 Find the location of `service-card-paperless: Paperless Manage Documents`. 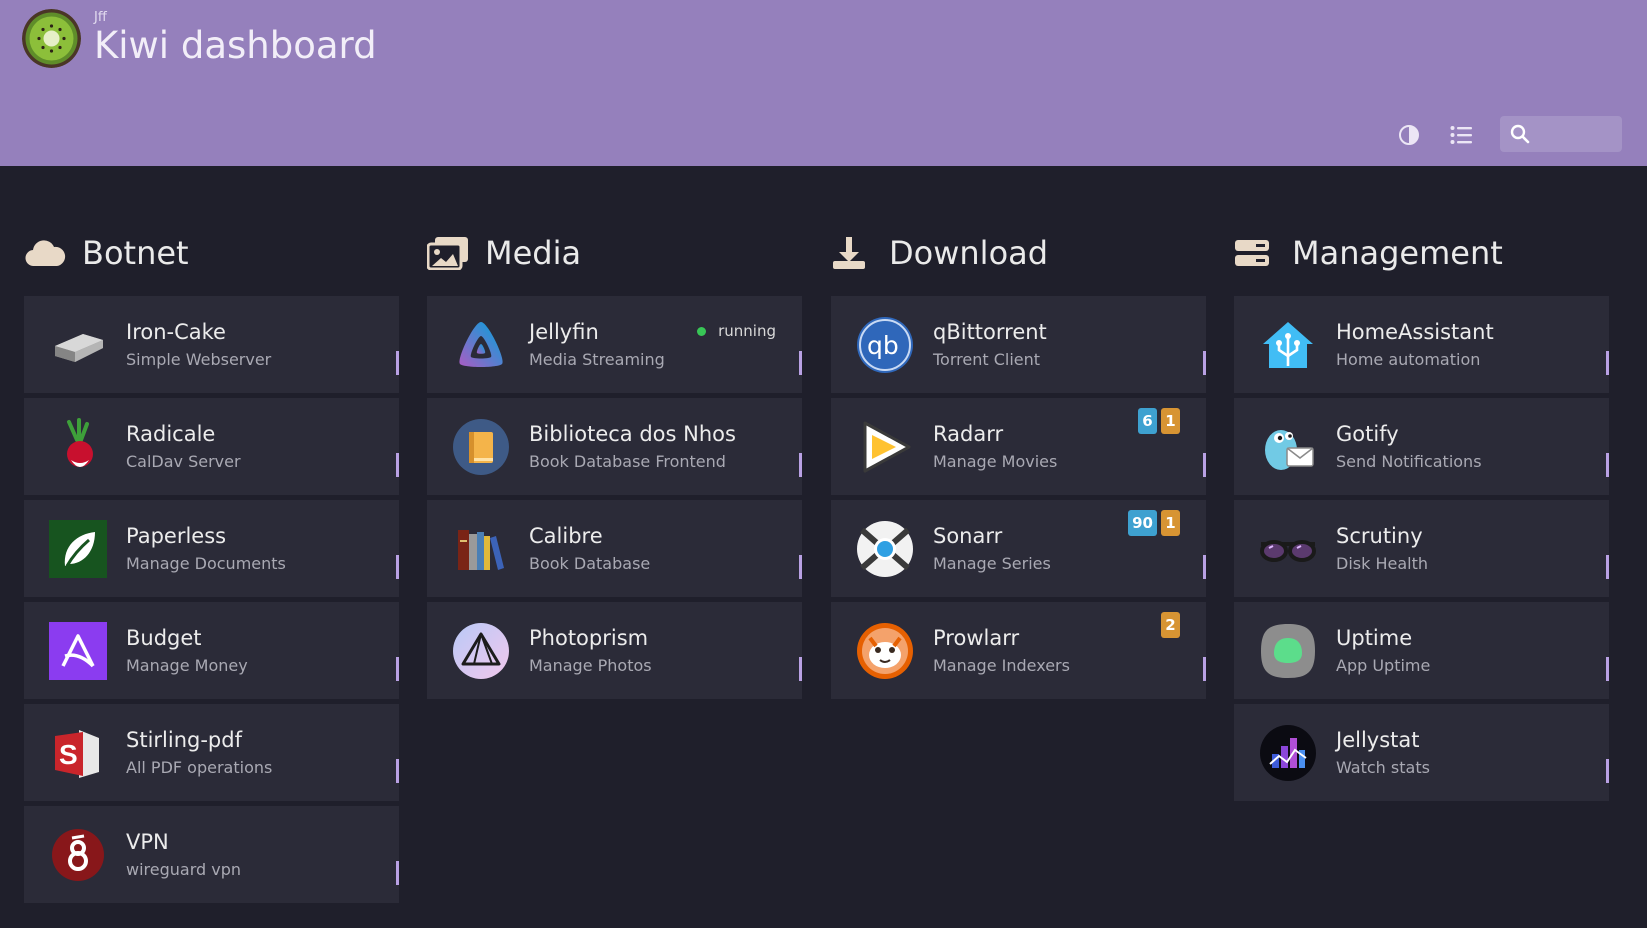

service-card-paperless: Paperless Manage Documents is located at coordinates (211, 548).